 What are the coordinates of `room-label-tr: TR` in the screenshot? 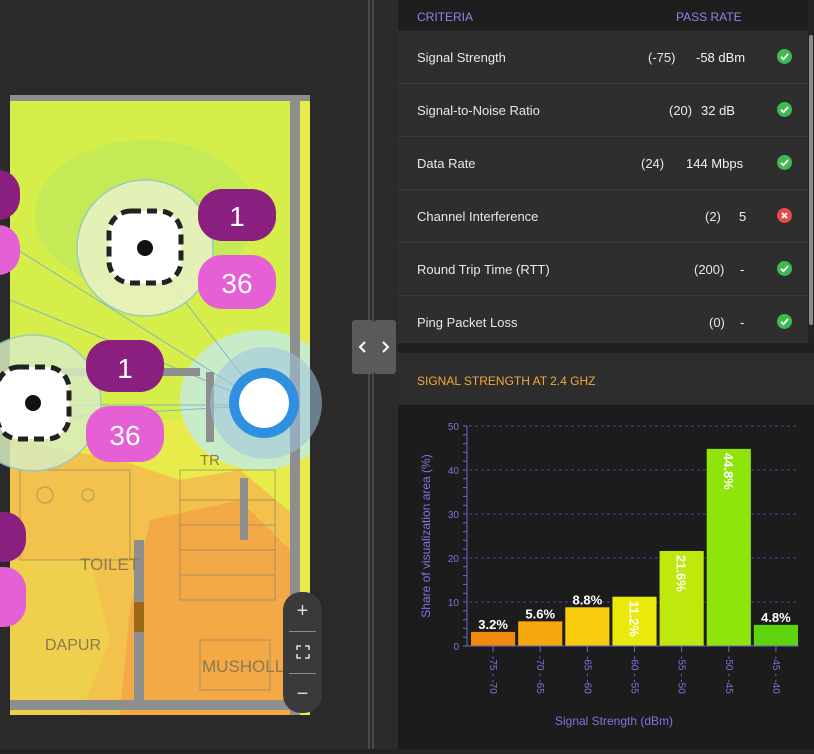 It's located at (210, 460).